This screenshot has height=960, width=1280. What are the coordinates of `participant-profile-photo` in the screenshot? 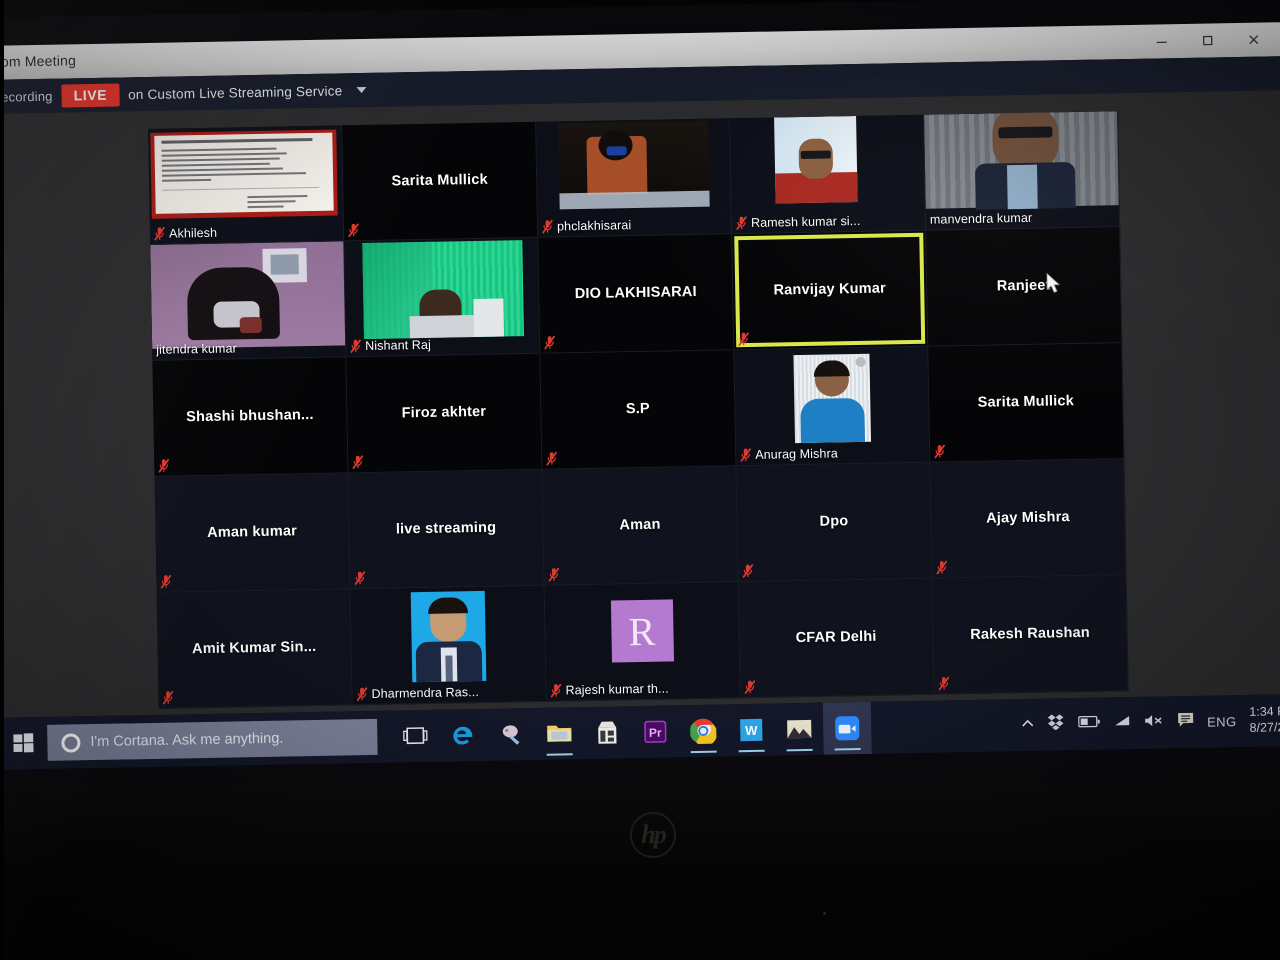 It's located at (831, 398).